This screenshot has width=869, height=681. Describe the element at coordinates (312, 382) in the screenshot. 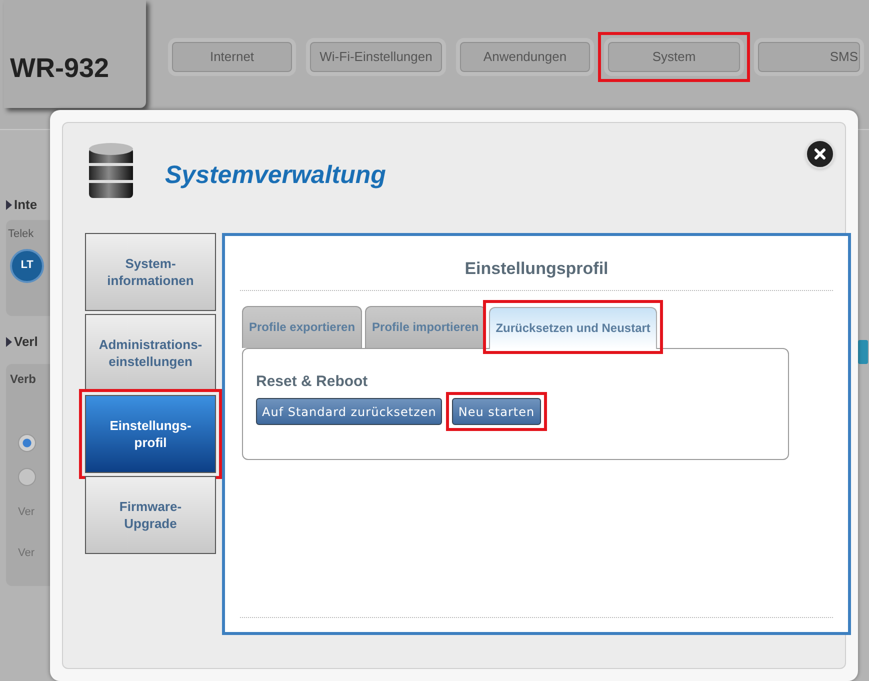

I see `group-title: Reset & Reboot` at that location.